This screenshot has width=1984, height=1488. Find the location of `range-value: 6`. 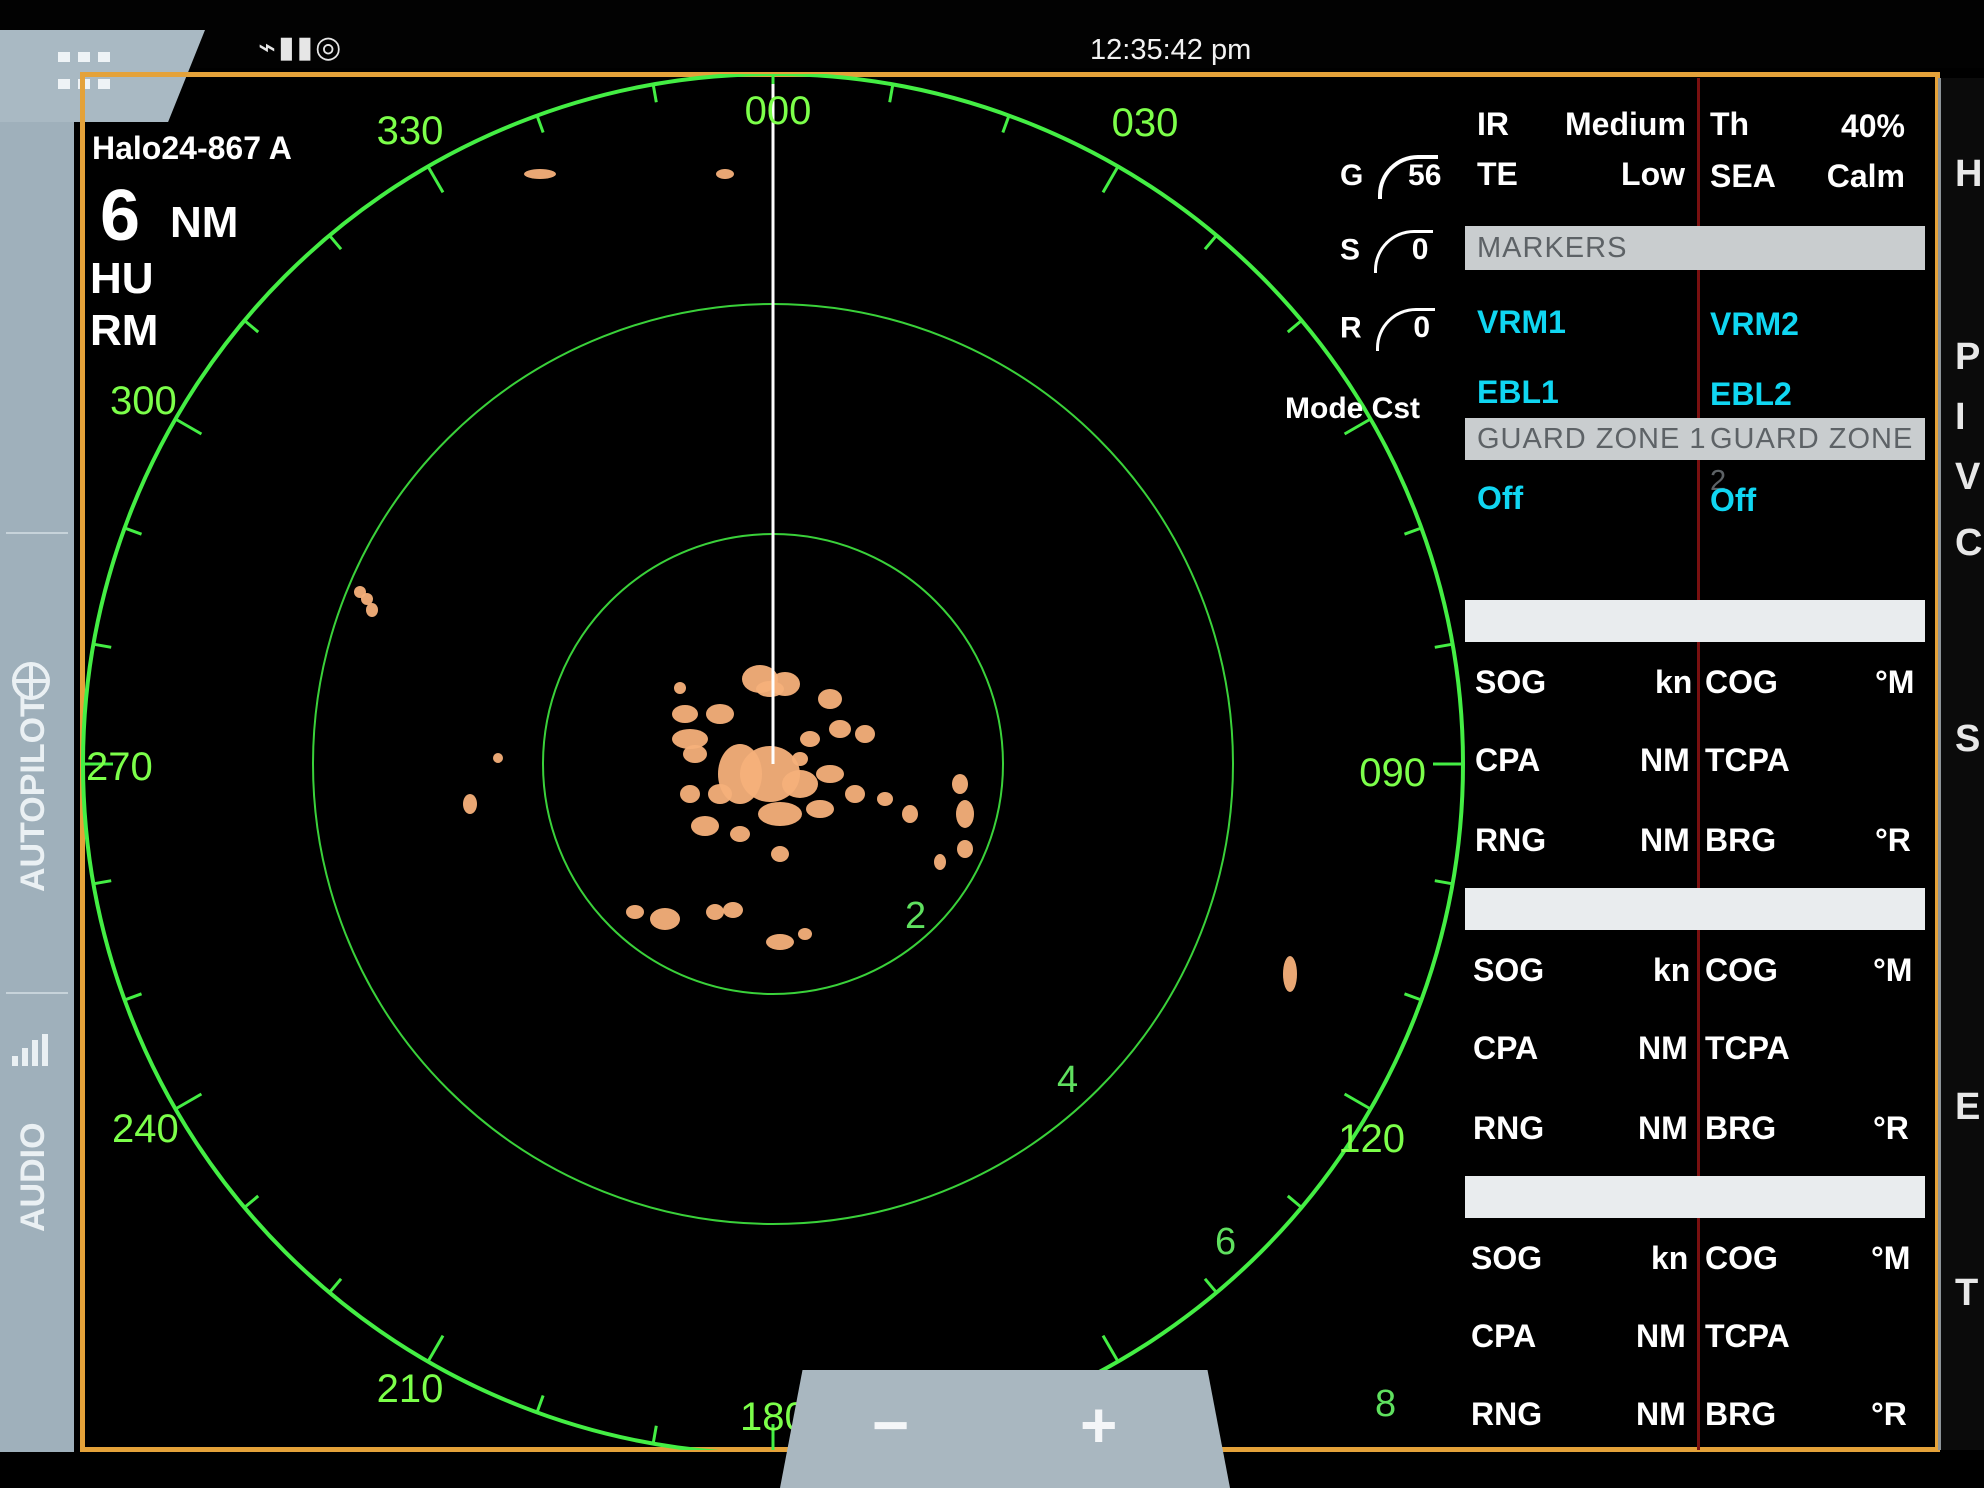

range-value: 6 is located at coordinates (120, 216).